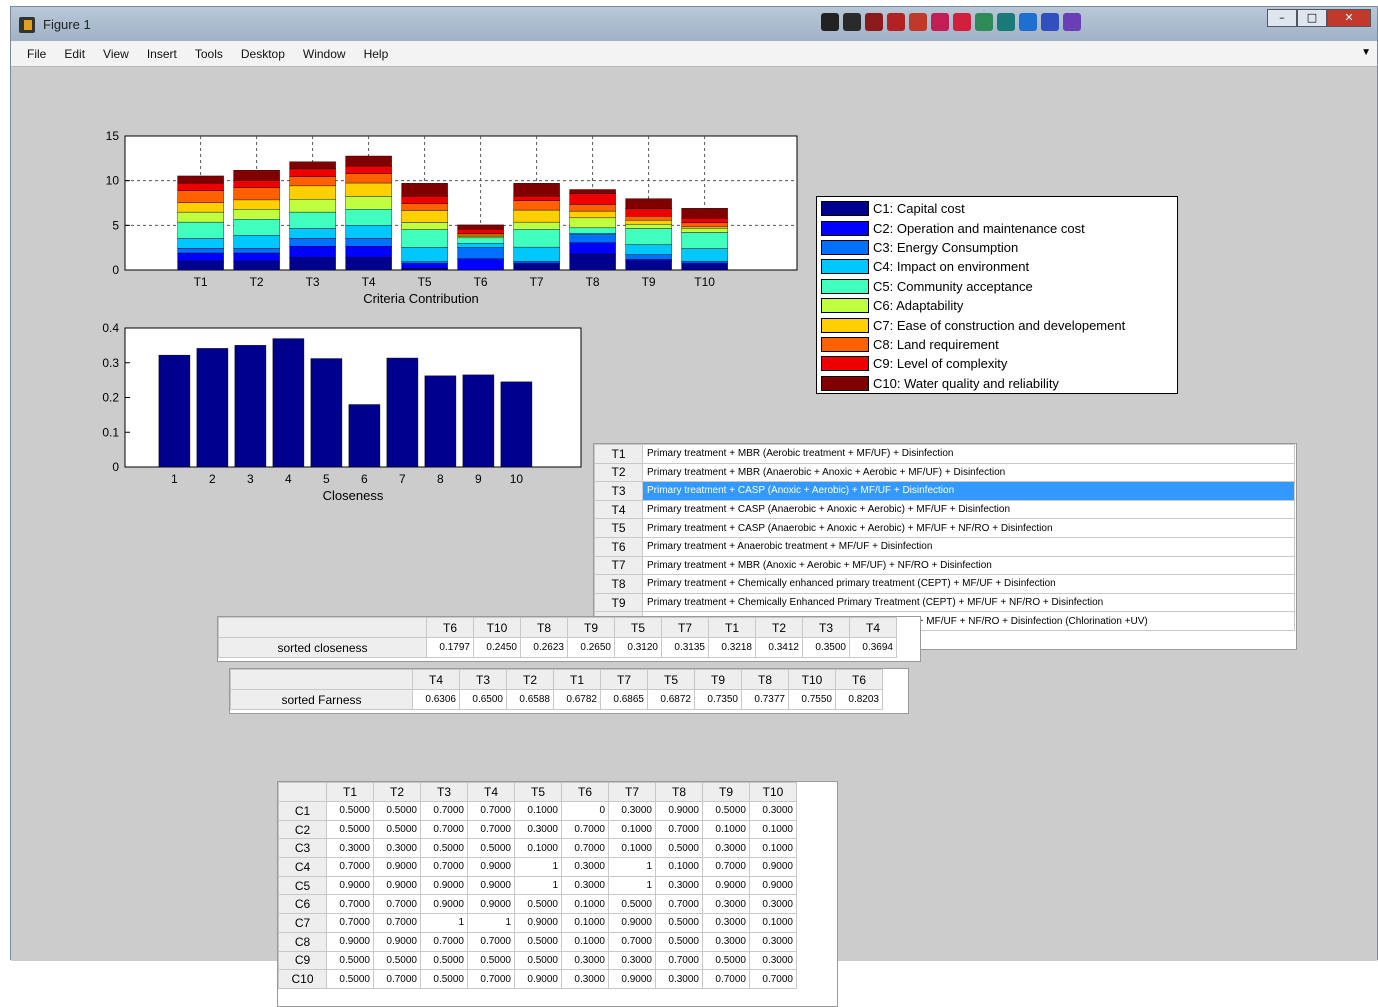 This screenshot has width=1378, height=1007. What do you see at coordinates (36, 54) in the screenshot?
I see `menu-file: File` at bounding box center [36, 54].